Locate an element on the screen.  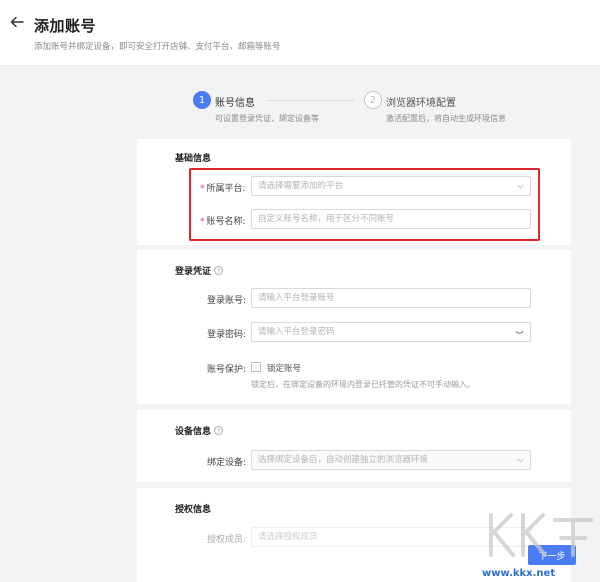
member-select: 请选择授权成员 is located at coordinates (391, 537).